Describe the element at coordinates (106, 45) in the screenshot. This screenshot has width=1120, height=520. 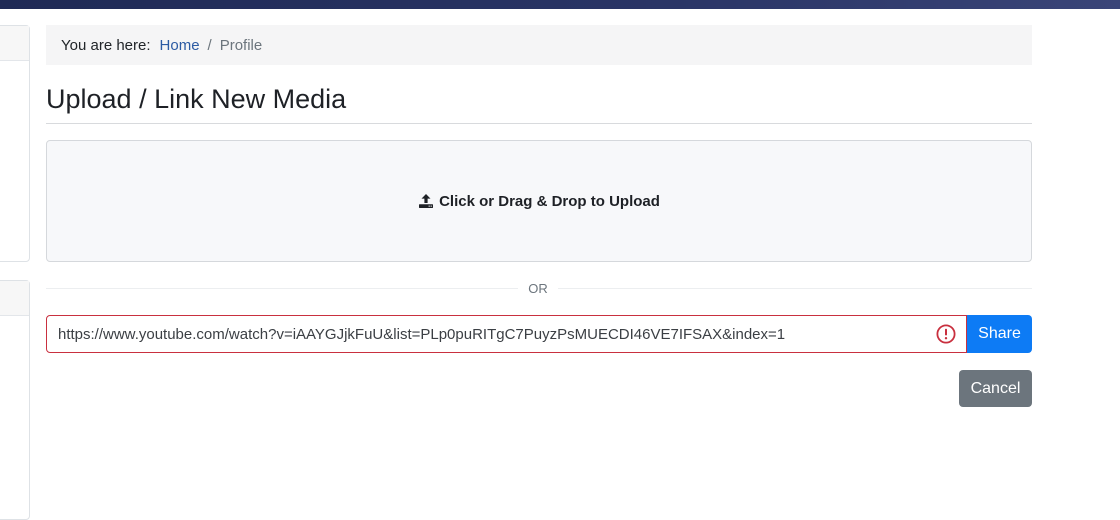
I see `breadcrumb-prefix: You are here:` at that location.